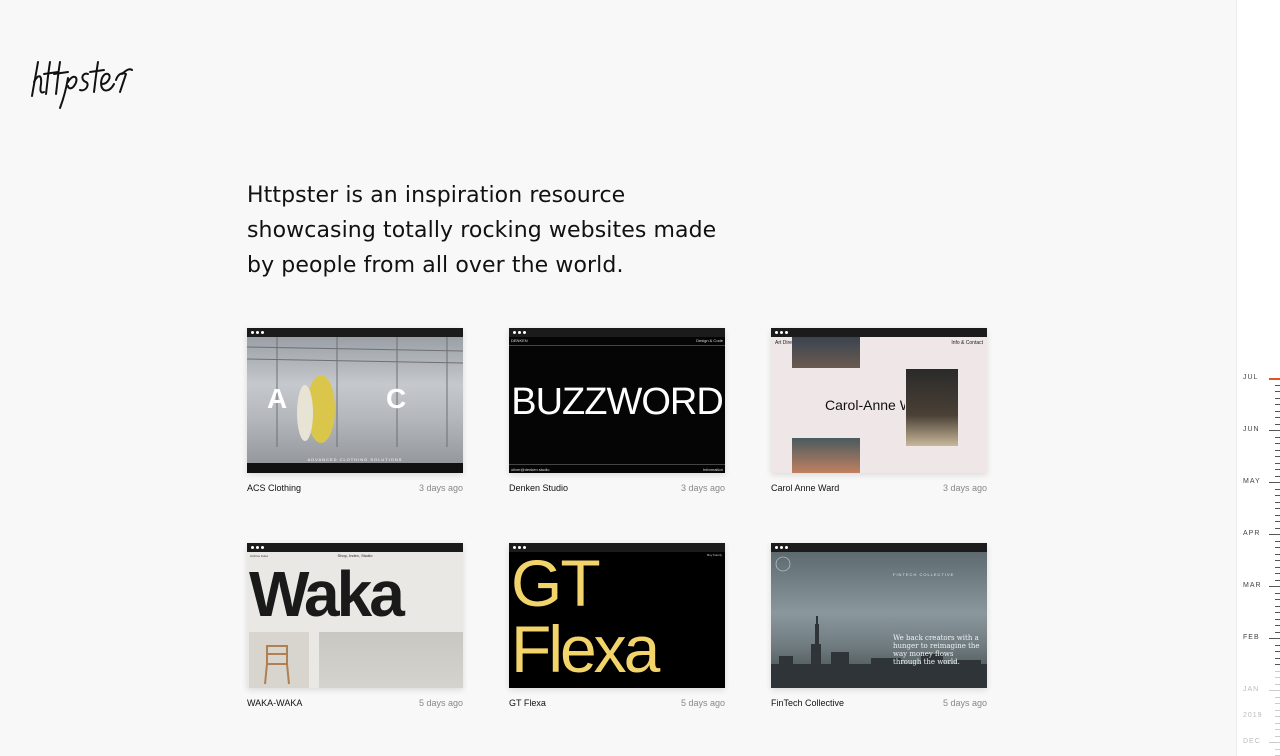 This screenshot has height=756, width=1280. What do you see at coordinates (1251, 533) in the screenshot?
I see `timeline-label-apr: APR` at bounding box center [1251, 533].